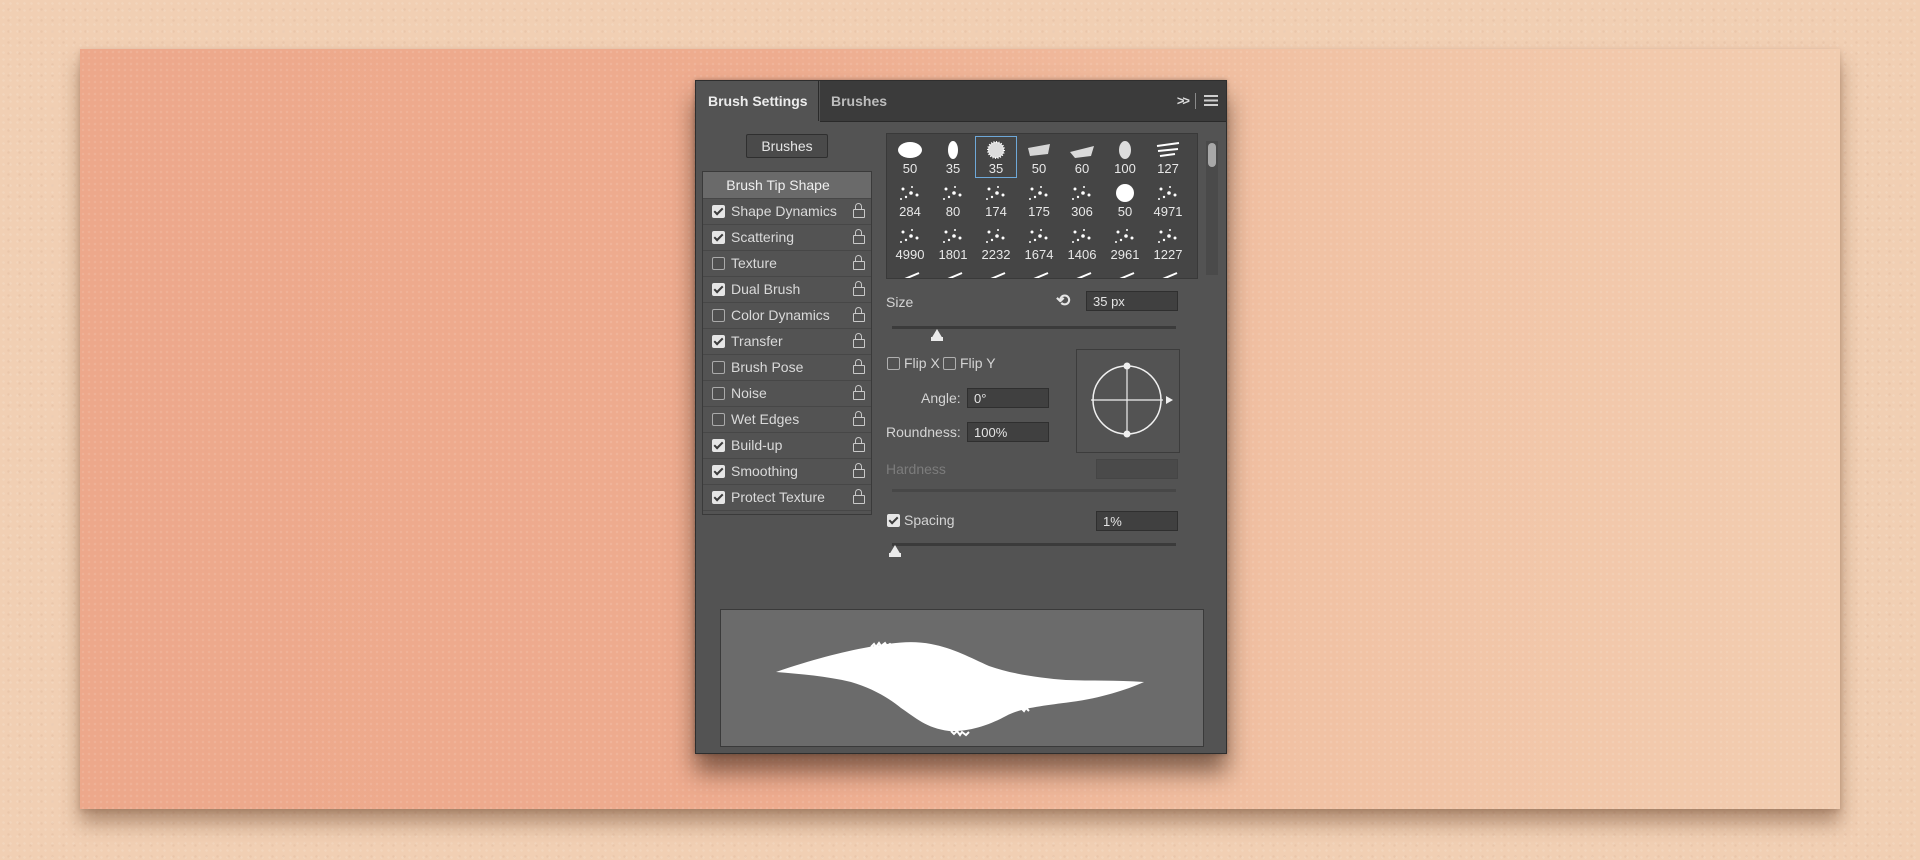 Image resolution: width=1920 pixels, height=860 pixels. I want to click on stroke-preview, so click(962, 678).